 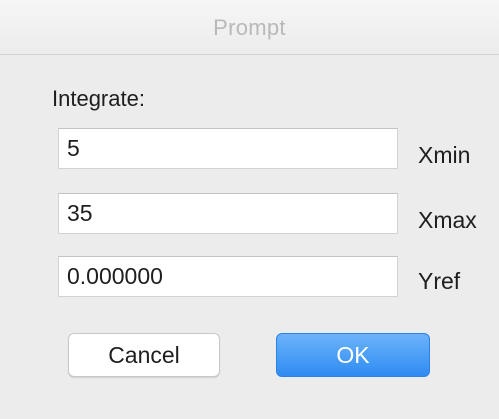 I want to click on xmax-input, so click(x=228, y=213).